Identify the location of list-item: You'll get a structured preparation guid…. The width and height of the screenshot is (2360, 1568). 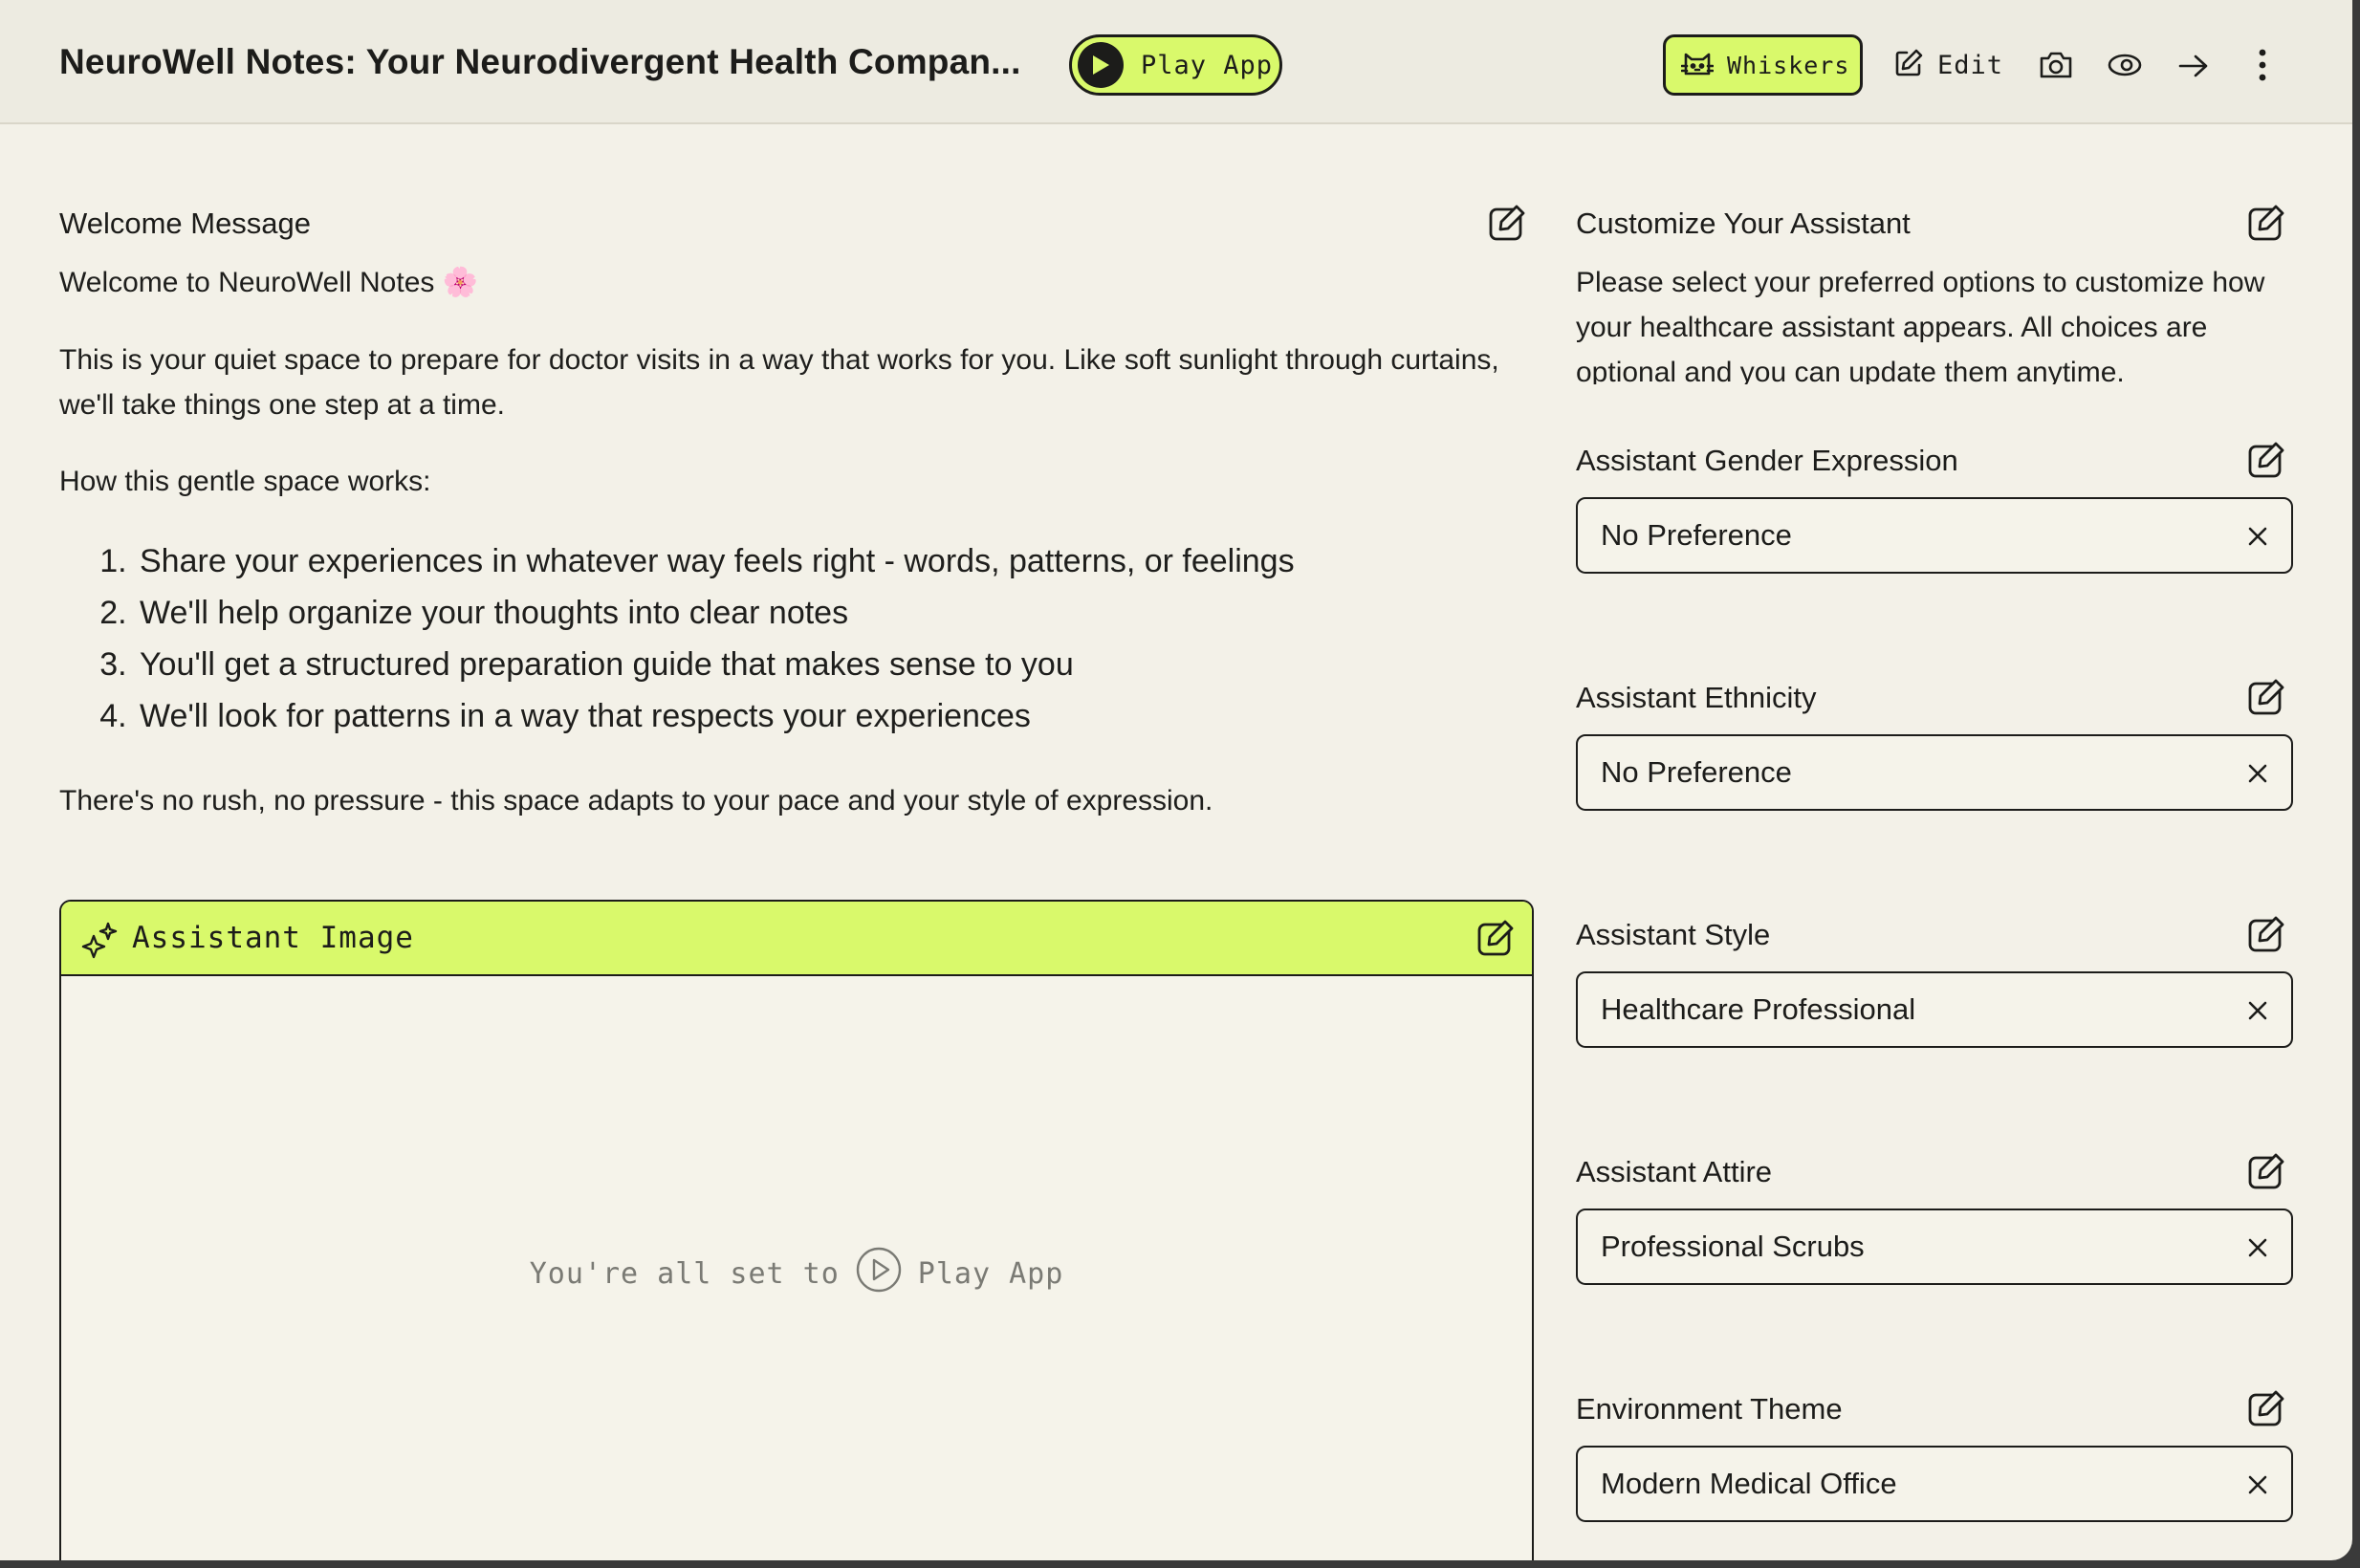
(715, 664).